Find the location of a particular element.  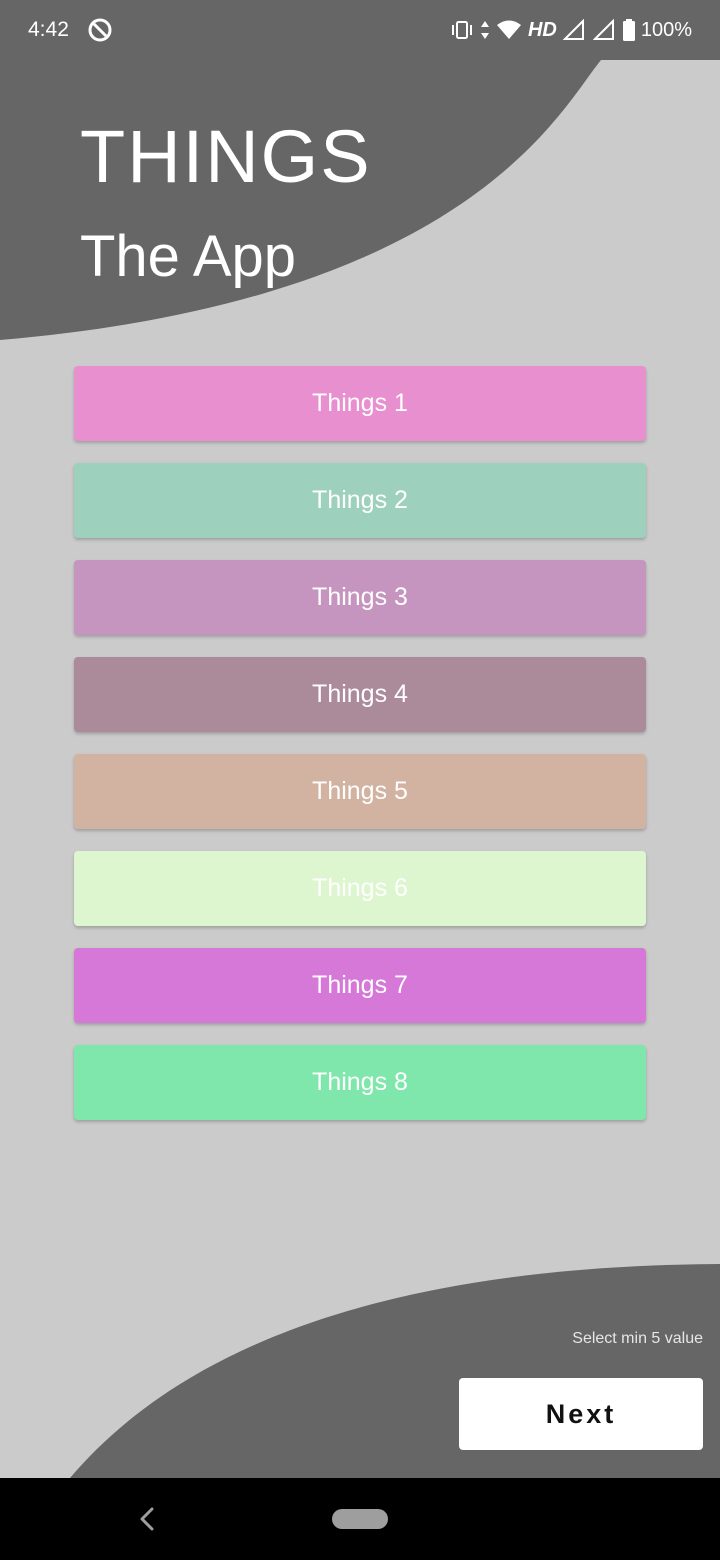

status-bar: 4:42 HD 100% is located at coordinates (360, 30).